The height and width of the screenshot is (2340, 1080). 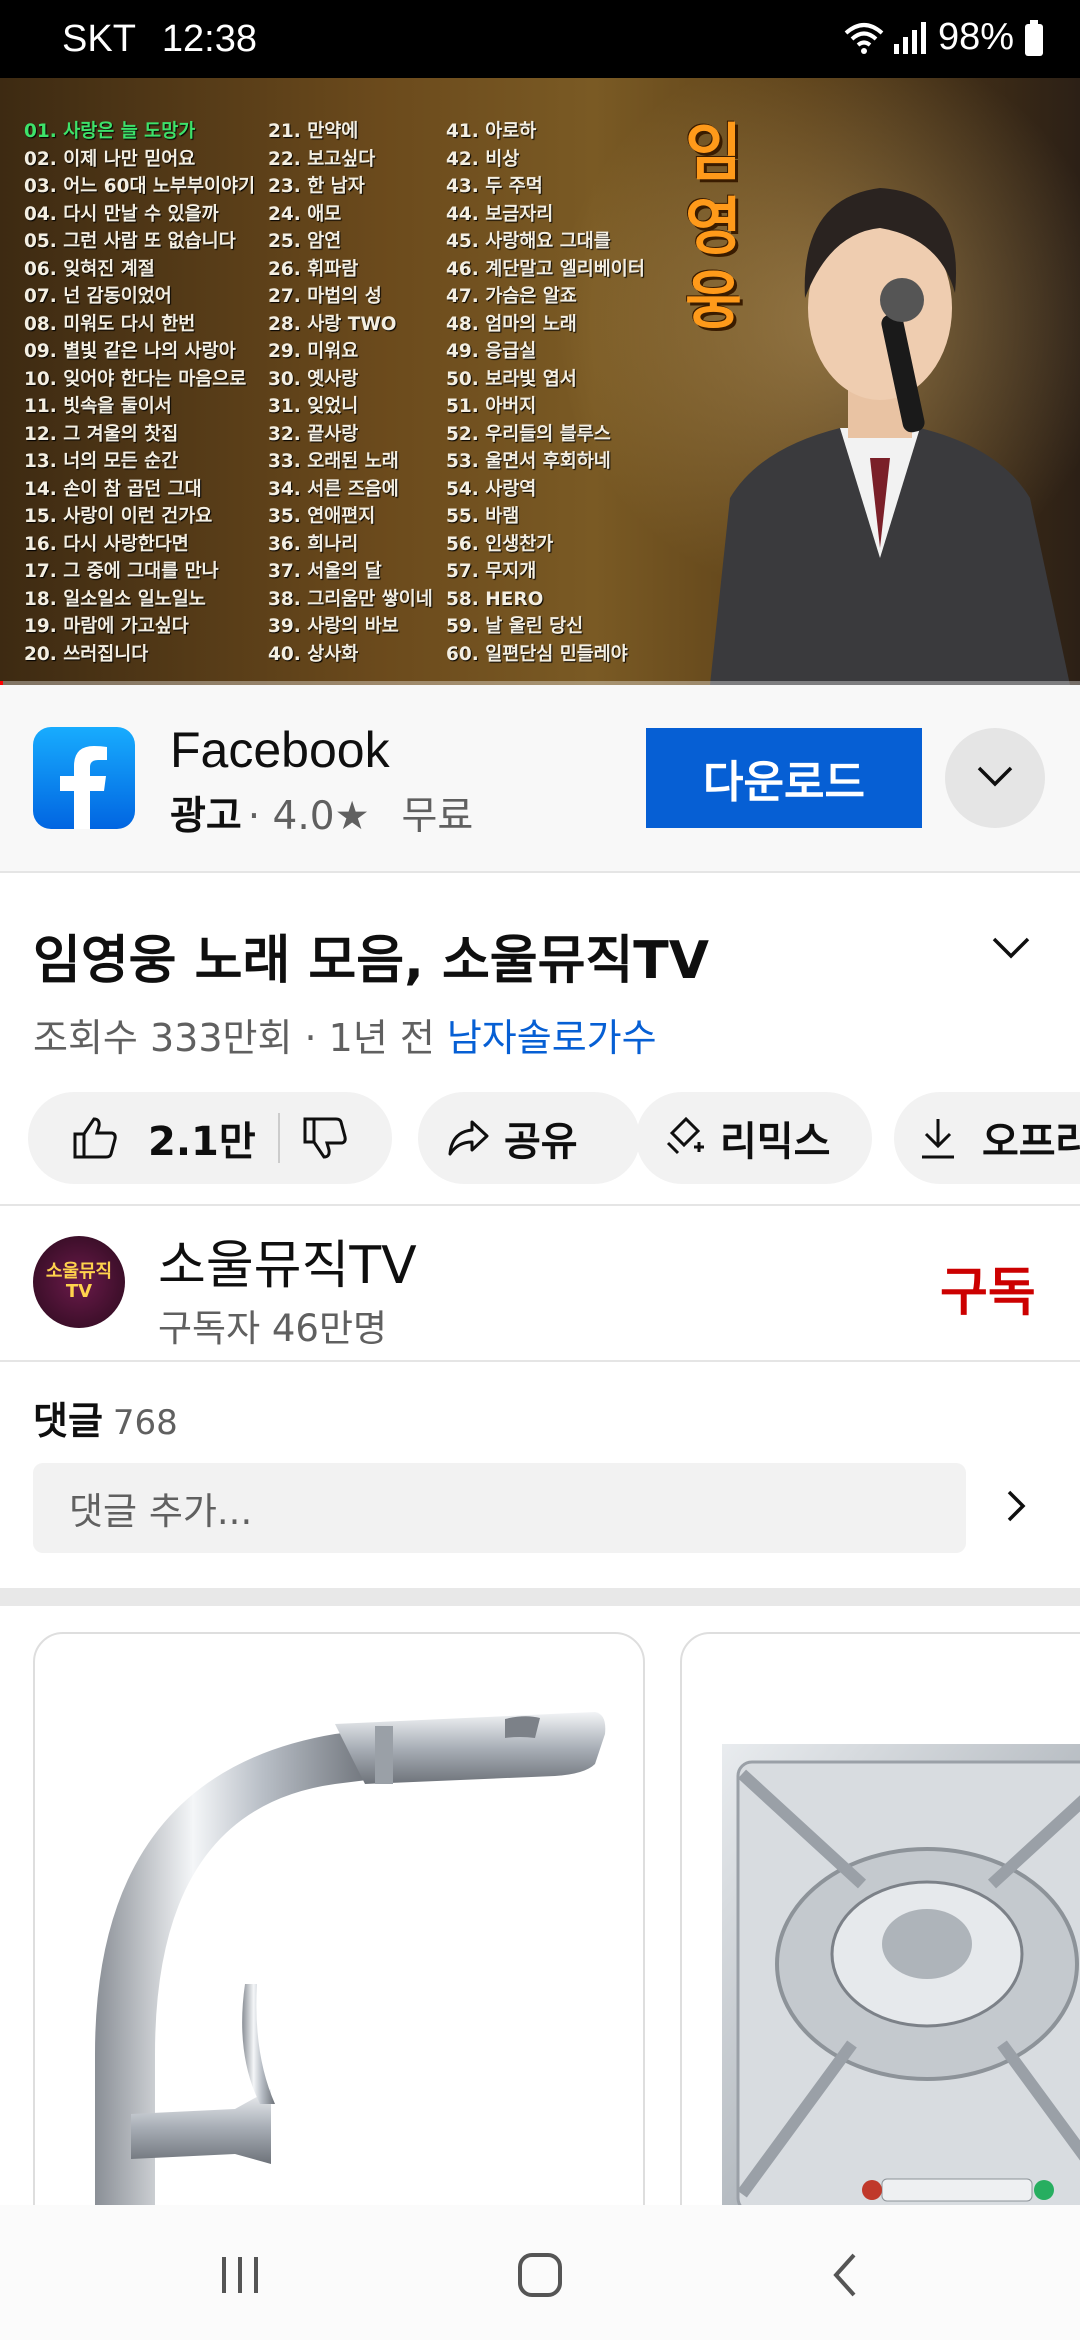 I want to click on song-item: 10. 잊어야 한다는 마음으로, so click(x=135, y=379).